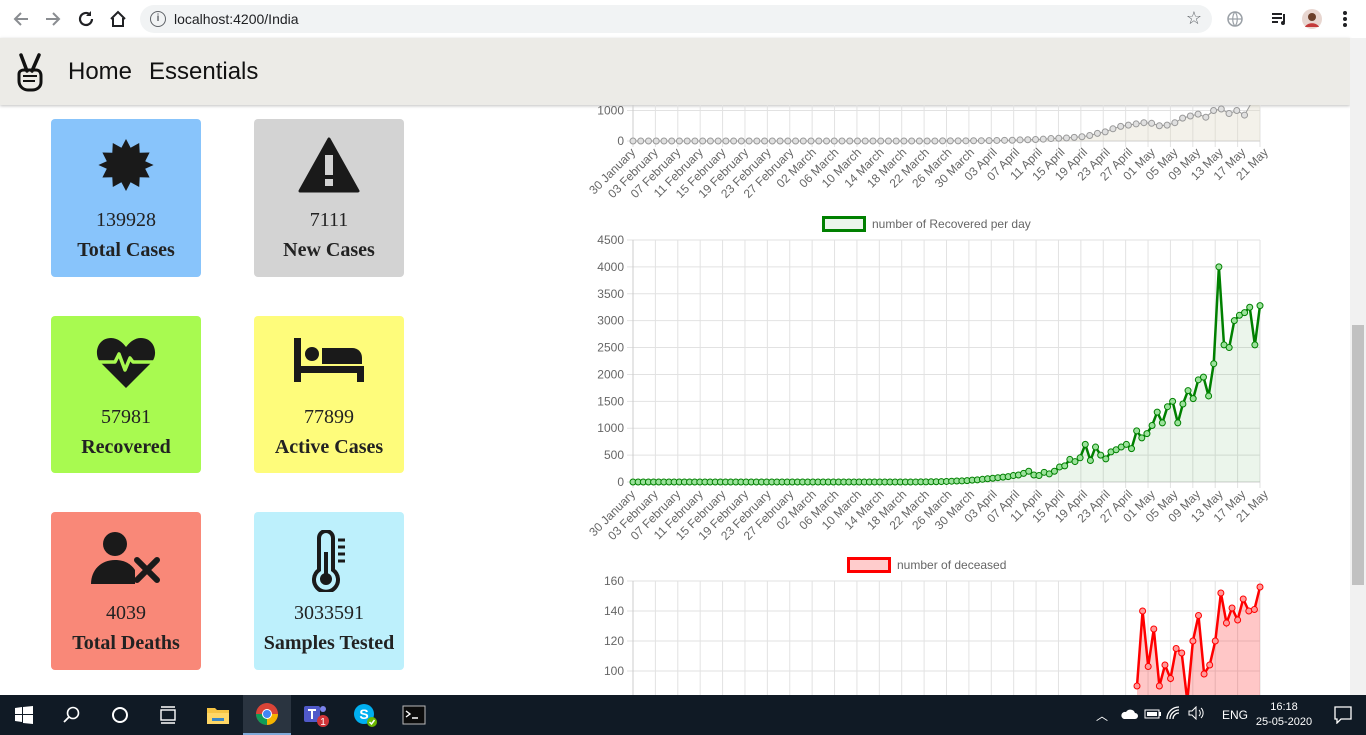 The image size is (1366, 735). I want to click on card-label: Recovered, so click(126, 447).